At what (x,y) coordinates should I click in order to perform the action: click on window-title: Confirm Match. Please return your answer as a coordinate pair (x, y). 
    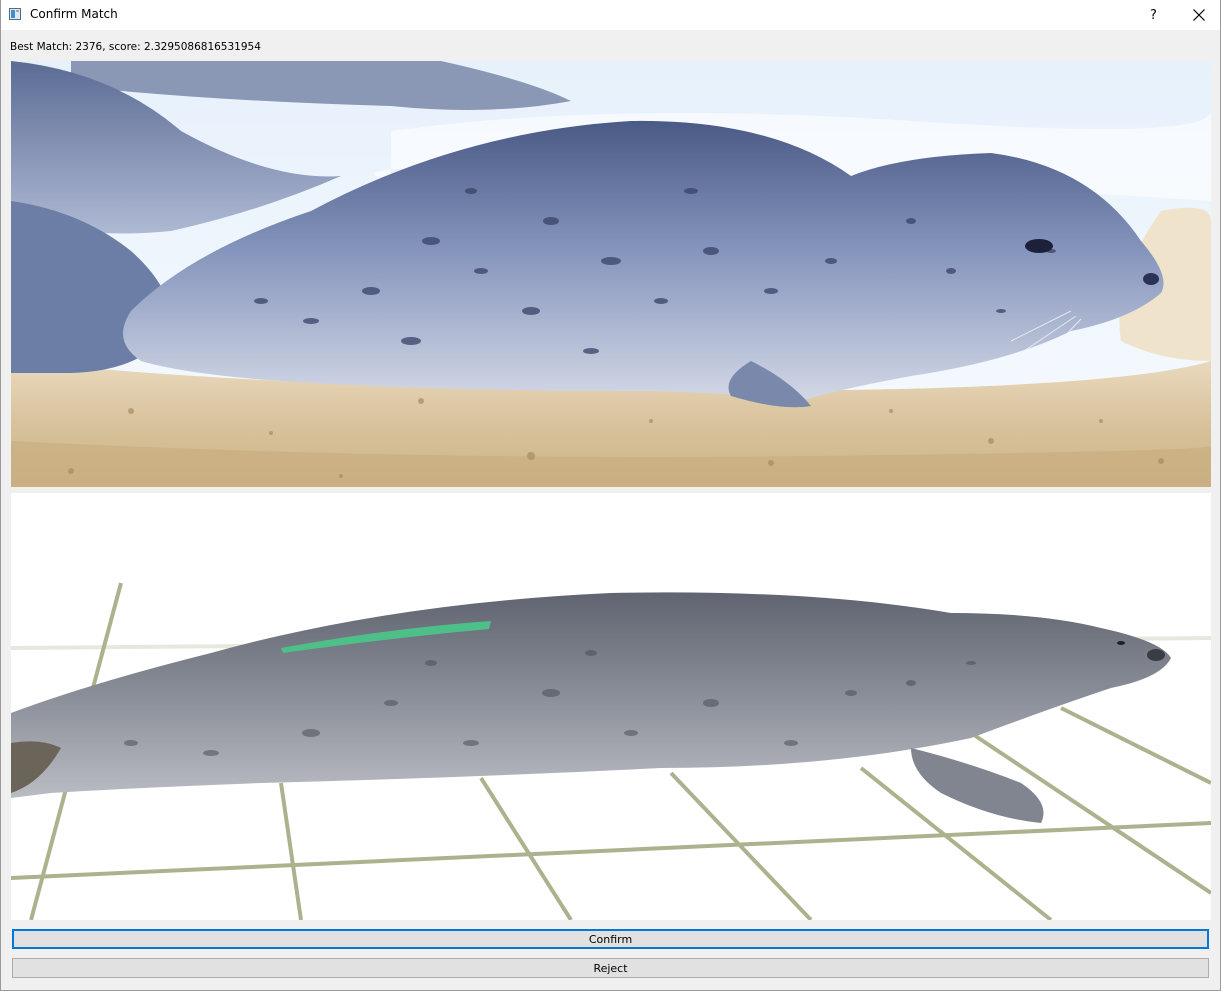
    Looking at the image, I should click on (74, 14).